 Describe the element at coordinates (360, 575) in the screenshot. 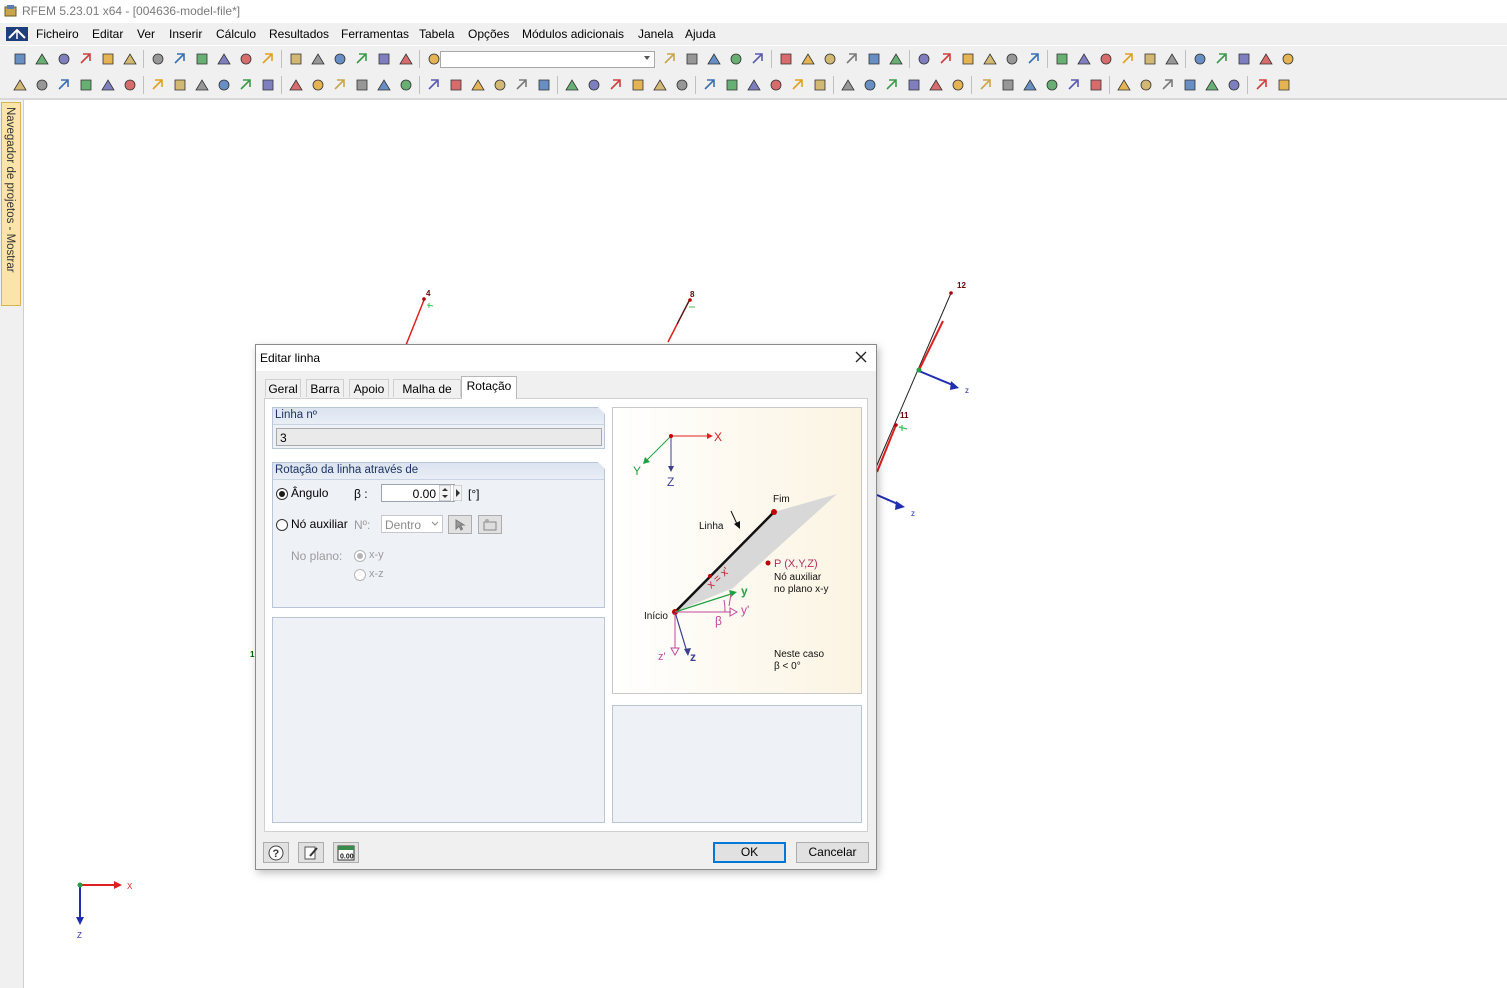

I see `radio-plane-xz` at that location.